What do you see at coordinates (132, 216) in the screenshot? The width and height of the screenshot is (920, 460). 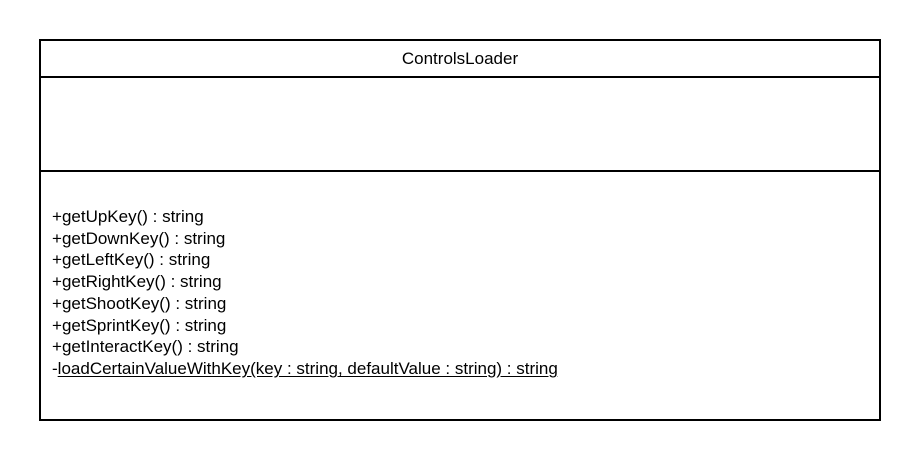 I see `operation-signature: getUpKey() : string` at bounding box center [132, 216].